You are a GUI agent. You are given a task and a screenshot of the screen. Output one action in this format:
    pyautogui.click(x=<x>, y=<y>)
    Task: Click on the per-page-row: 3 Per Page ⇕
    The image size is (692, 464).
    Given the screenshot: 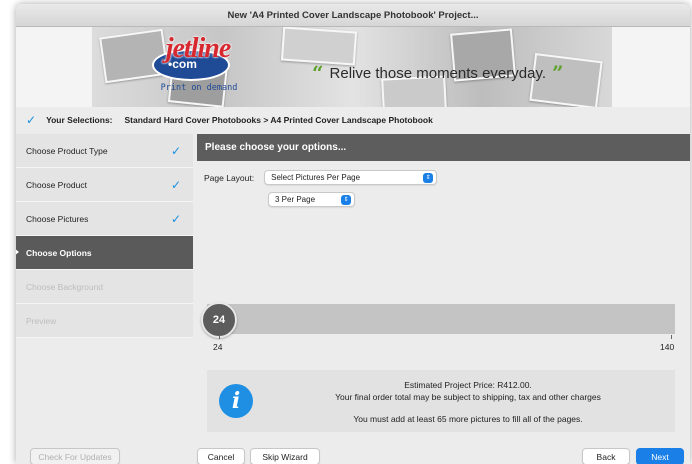 What is the action you would take?
    pyautogui.click(x=311, y=199)
    